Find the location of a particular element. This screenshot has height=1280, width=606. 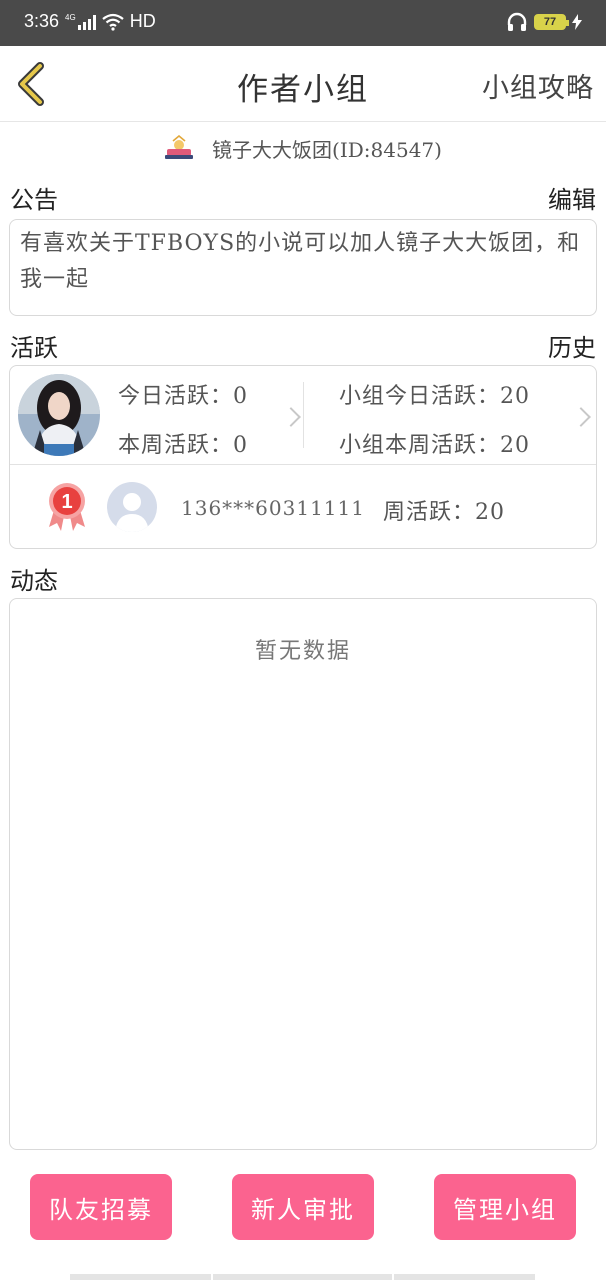

status-bar: 3:36 4G HD 77 is located at coordinates (303, 23).